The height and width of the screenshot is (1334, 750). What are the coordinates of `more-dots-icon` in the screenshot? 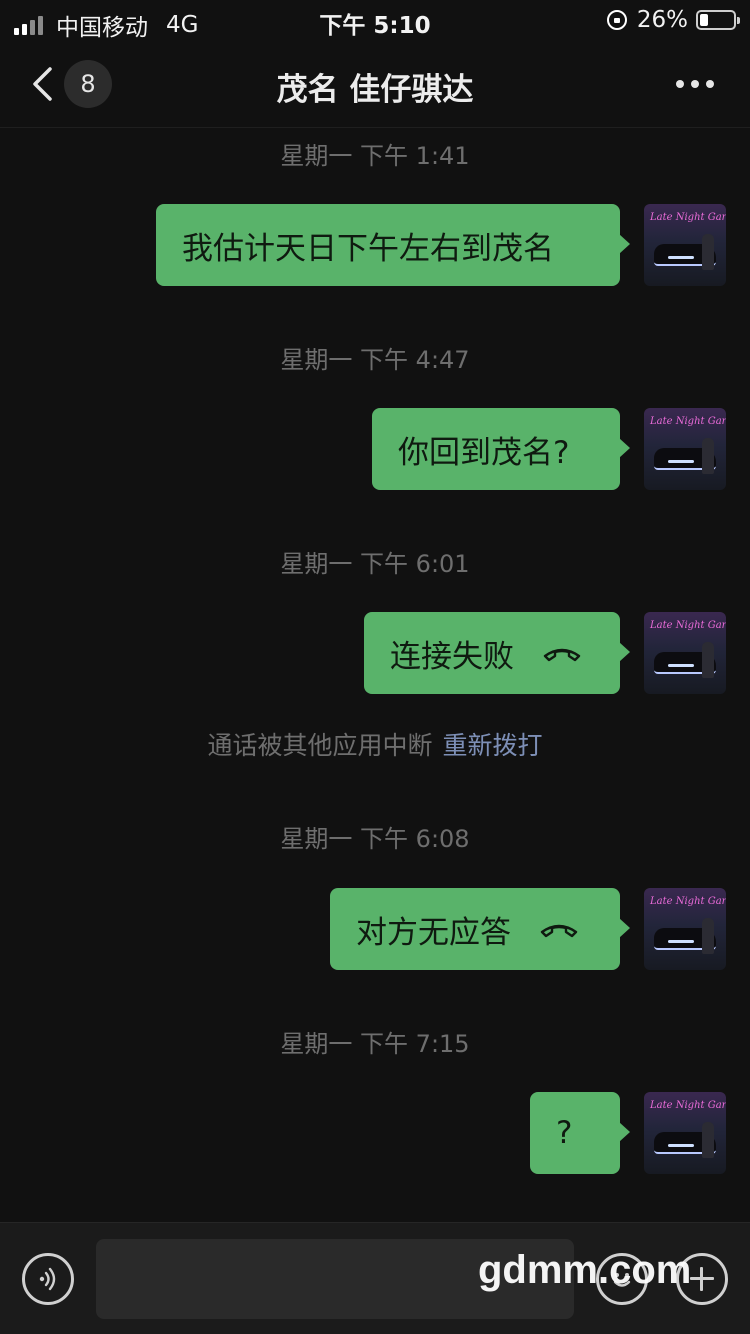 It's located at (695, 84).